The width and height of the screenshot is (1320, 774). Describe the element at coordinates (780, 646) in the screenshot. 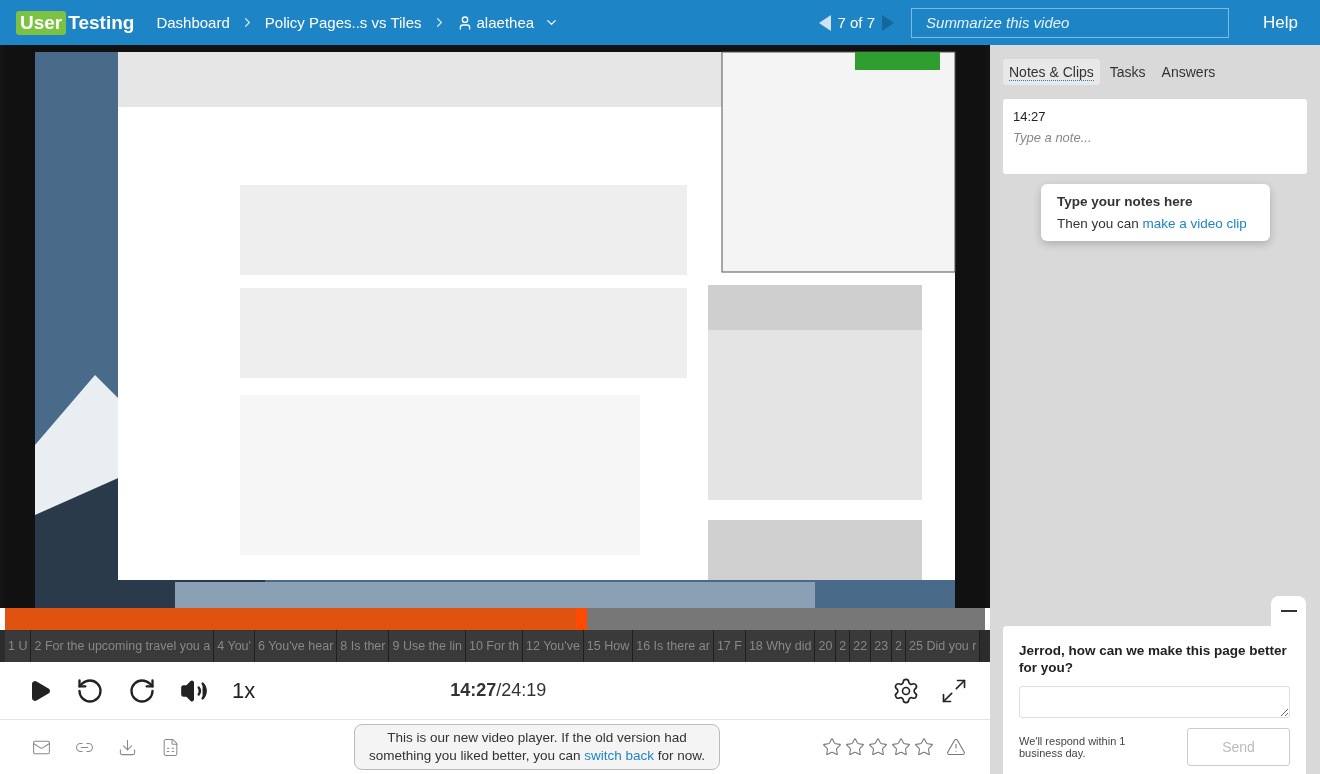

I see `chapter-segment: 18 Why did` at that location.